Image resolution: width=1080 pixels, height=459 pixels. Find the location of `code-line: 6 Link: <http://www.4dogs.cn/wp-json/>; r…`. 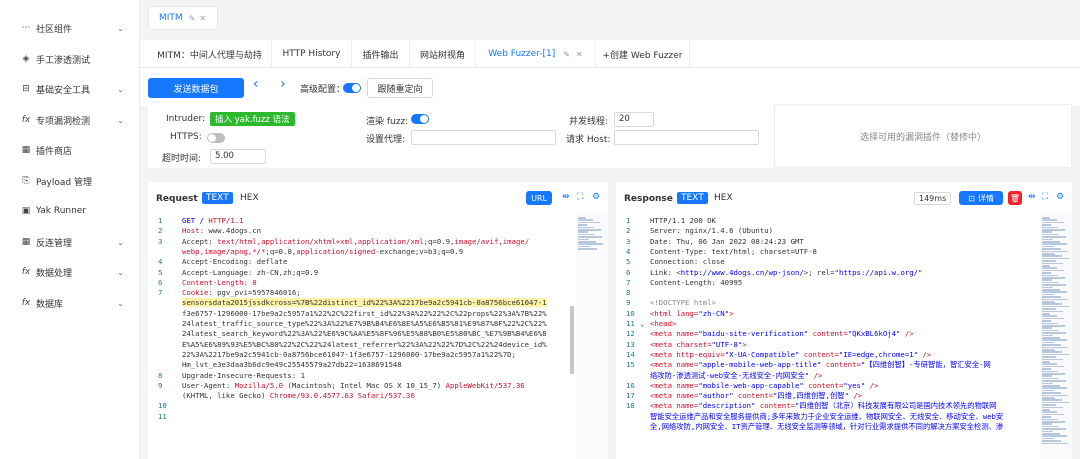

code-line: 6 Link: <http://www.4dogs.cn/wp-json/>; r… is located at coordinates (844, 273).